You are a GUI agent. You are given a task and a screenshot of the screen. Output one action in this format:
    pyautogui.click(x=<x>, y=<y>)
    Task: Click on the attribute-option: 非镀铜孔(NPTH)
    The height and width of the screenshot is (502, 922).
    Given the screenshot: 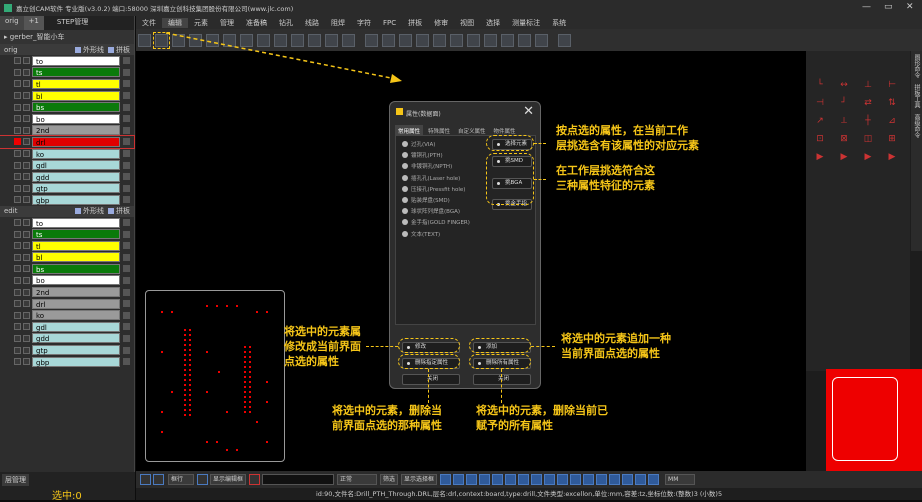 What is the action you would take?
    pyautogui.click(x=427, y=166)
    